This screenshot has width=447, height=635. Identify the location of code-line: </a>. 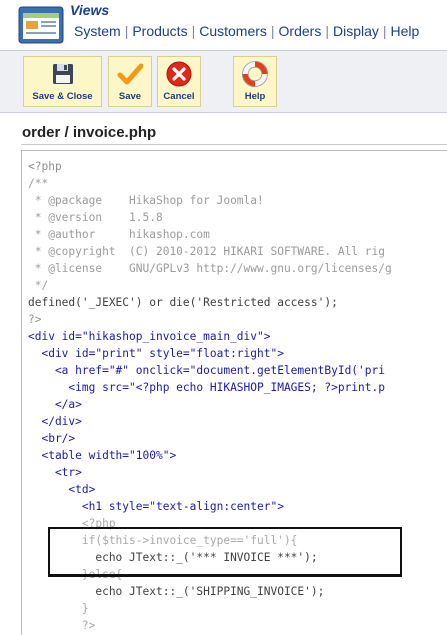
(55, 404).